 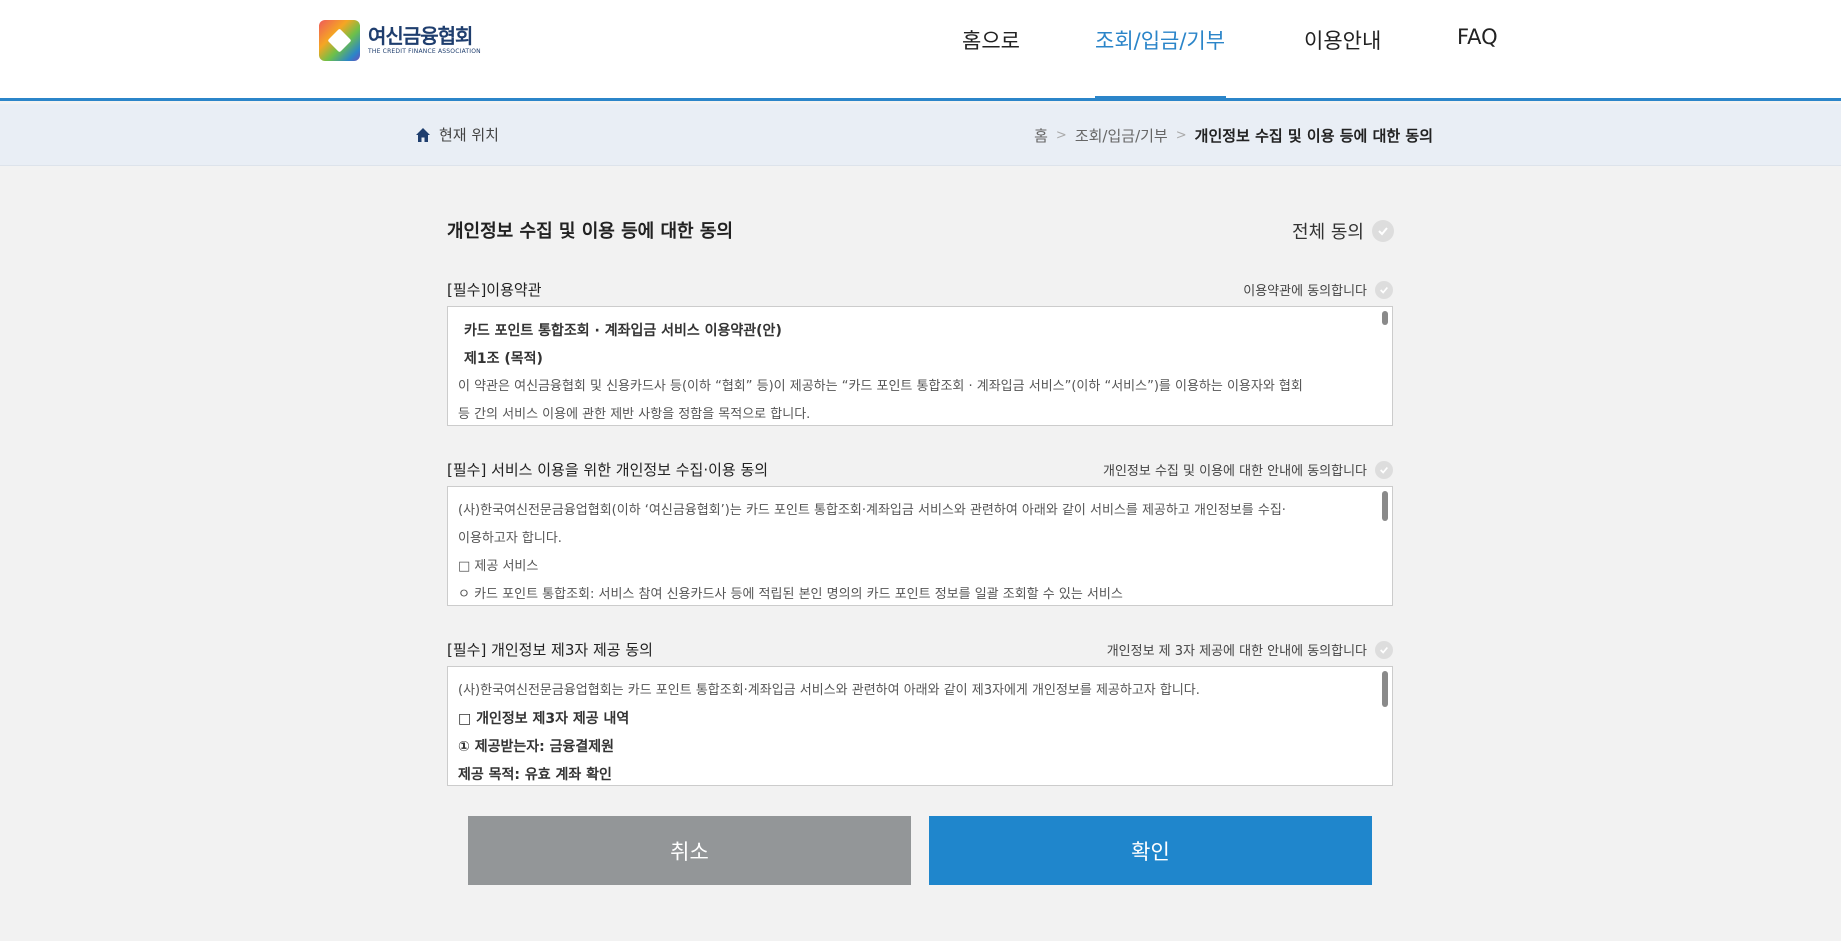 I want to click on term-agree-toggle-3: 개인정보 제 3자 제공에 대한 안내에 동의합니다, so click(x=1250, y=649).